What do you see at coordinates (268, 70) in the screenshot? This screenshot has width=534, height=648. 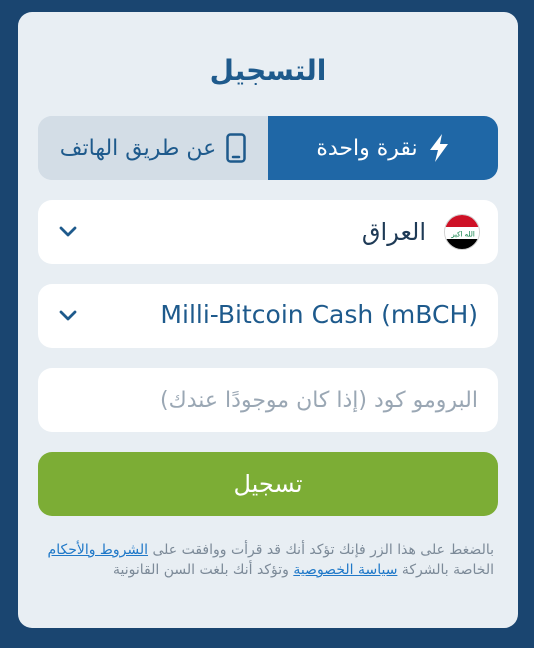 I see `page-title: التسجيل` at bounding box center [268, 70].